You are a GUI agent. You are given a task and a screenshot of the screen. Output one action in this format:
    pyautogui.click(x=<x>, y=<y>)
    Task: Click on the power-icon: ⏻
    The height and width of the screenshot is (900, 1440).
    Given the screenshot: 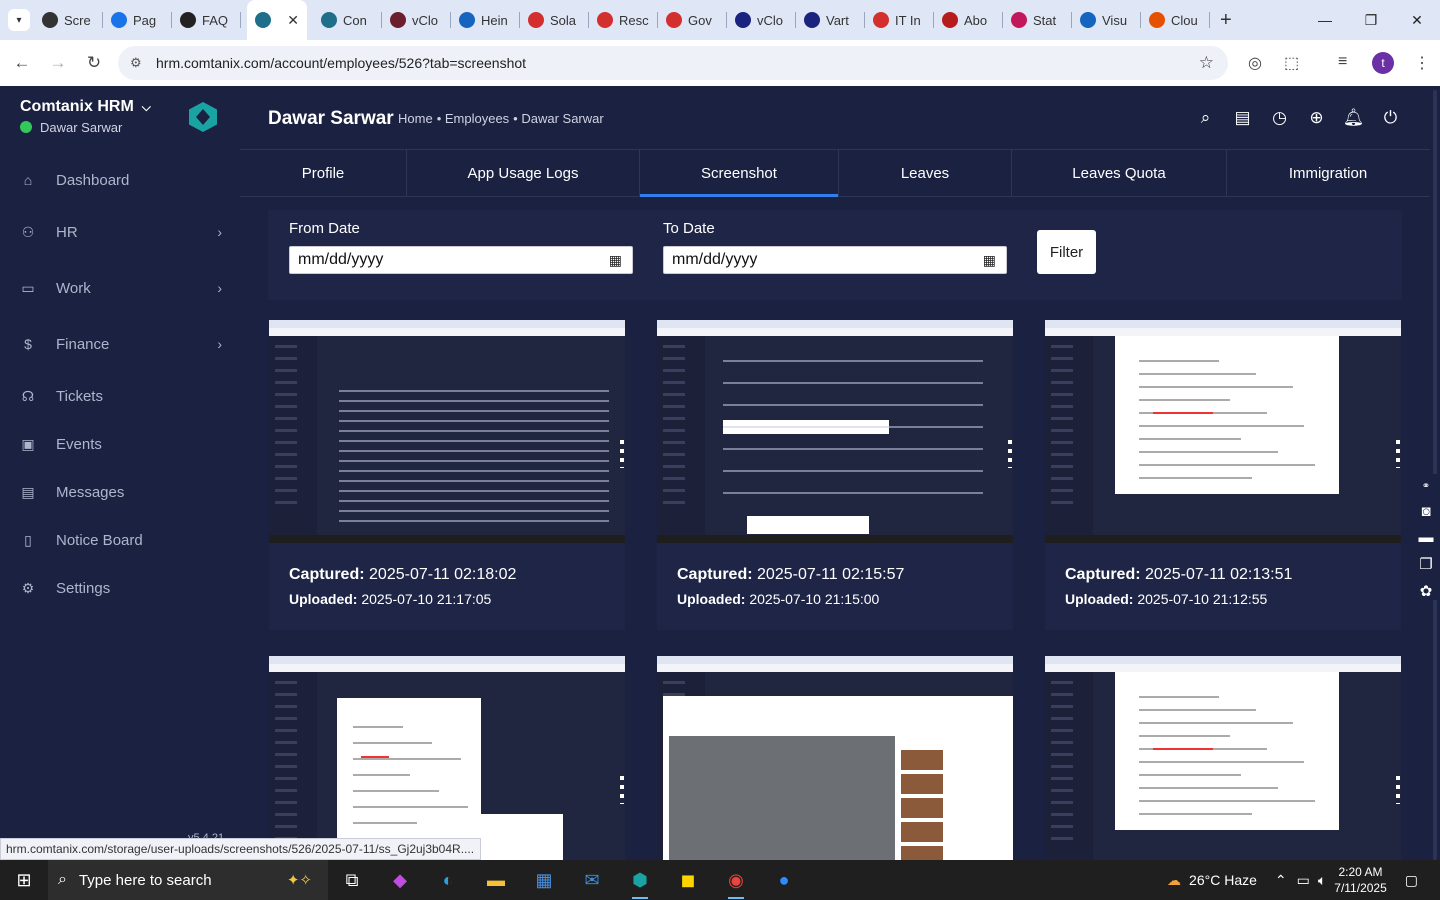 What is the action you would take?
    pyautogui.click(x=1390, y=117)
    